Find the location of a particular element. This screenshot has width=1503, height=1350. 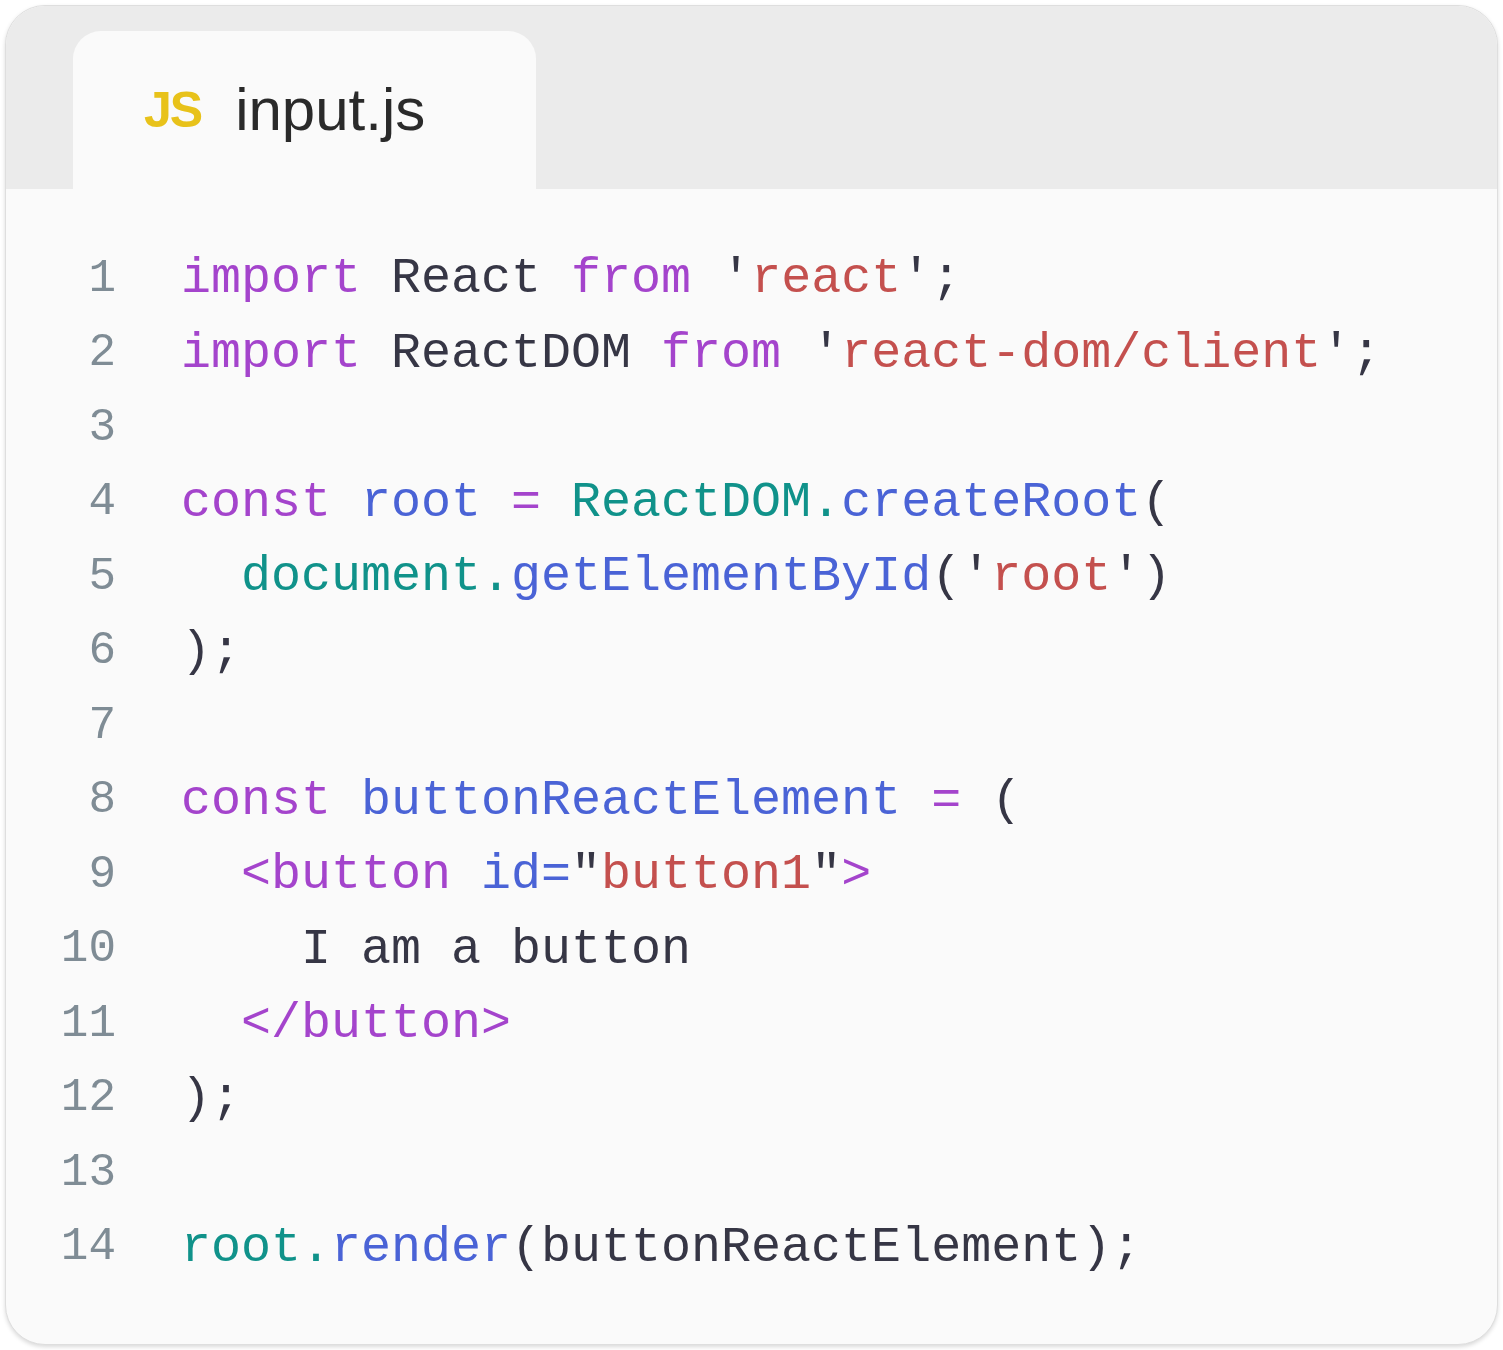

code-line: const buttonReactElement = ( is located at coordinates (601, 800).